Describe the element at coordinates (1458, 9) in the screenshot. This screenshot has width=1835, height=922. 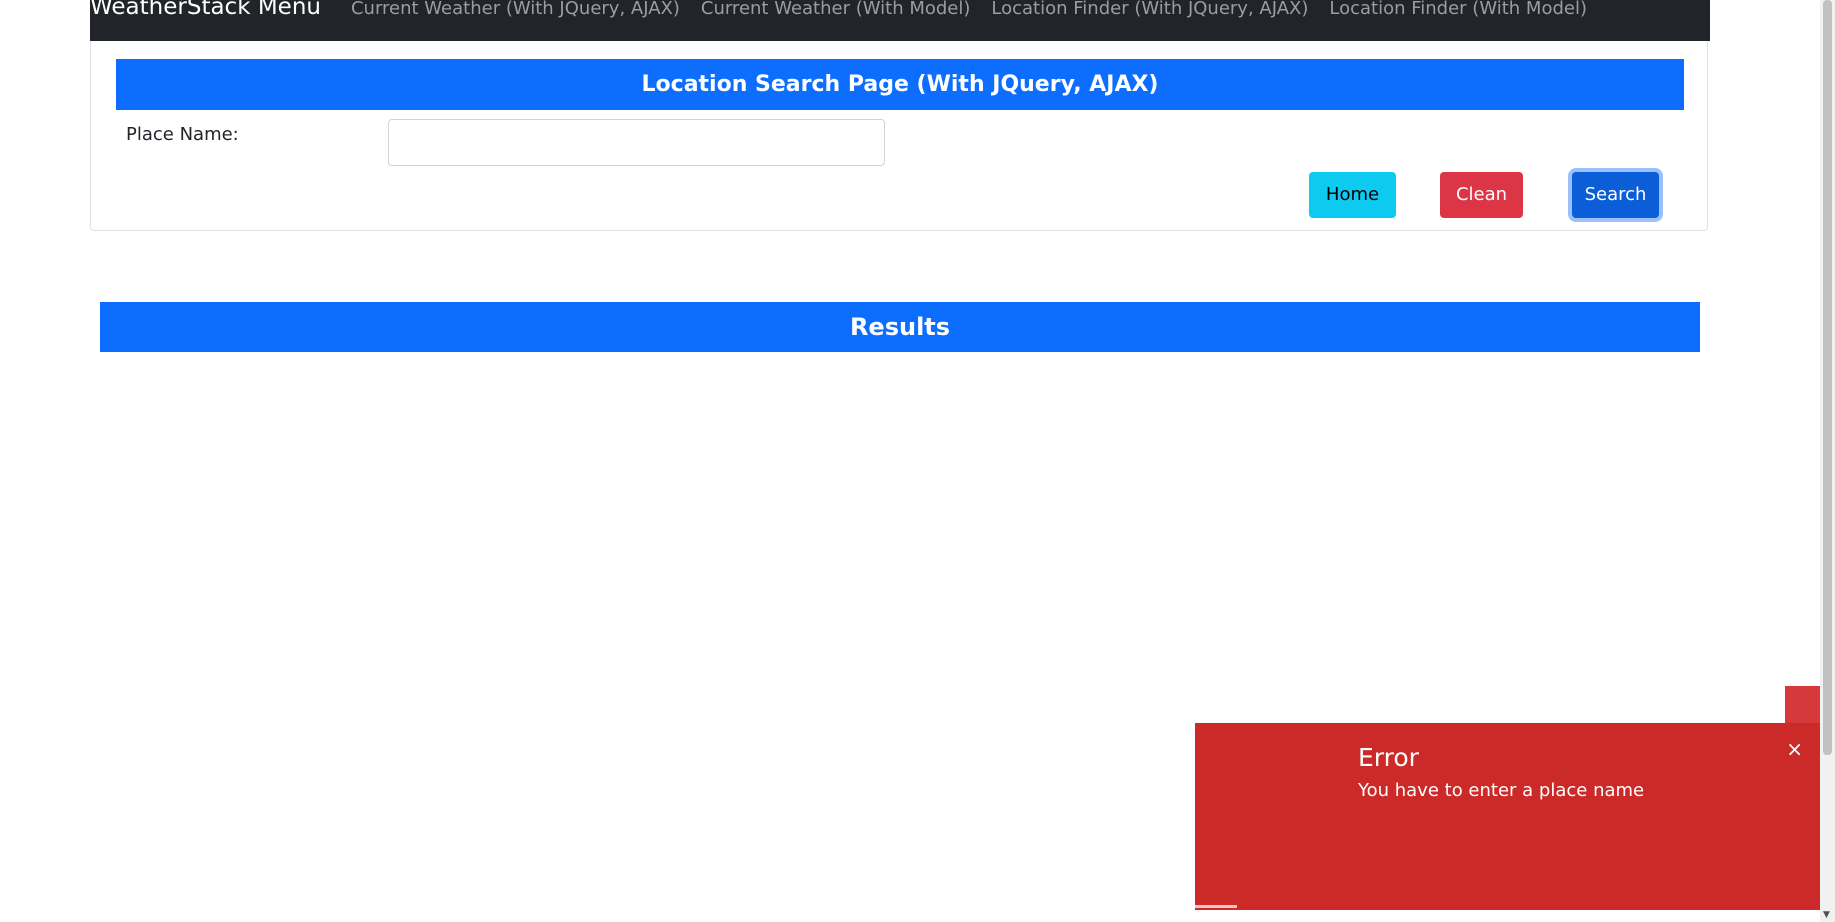
I see `nav-link-location-finder-model: Location Finder (With Model)` at that location.